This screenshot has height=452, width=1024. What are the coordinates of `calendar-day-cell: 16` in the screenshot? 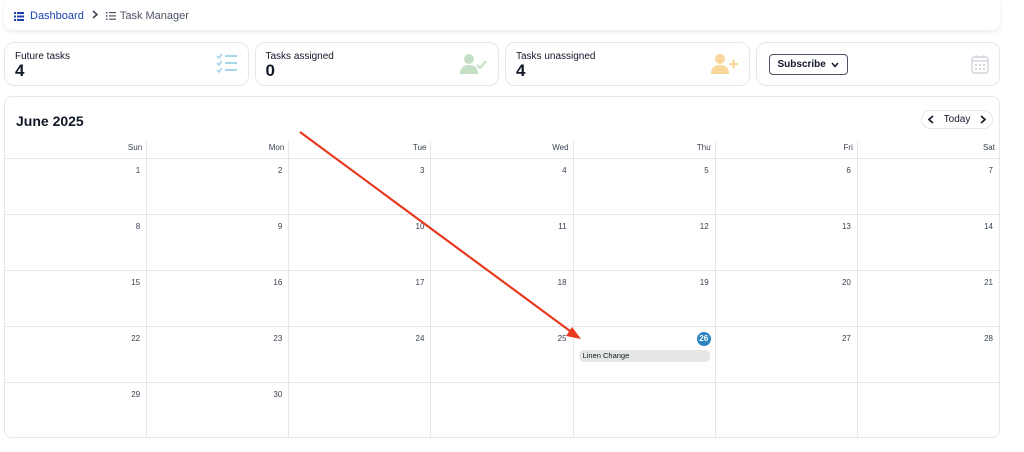 It's located at (218, 298).